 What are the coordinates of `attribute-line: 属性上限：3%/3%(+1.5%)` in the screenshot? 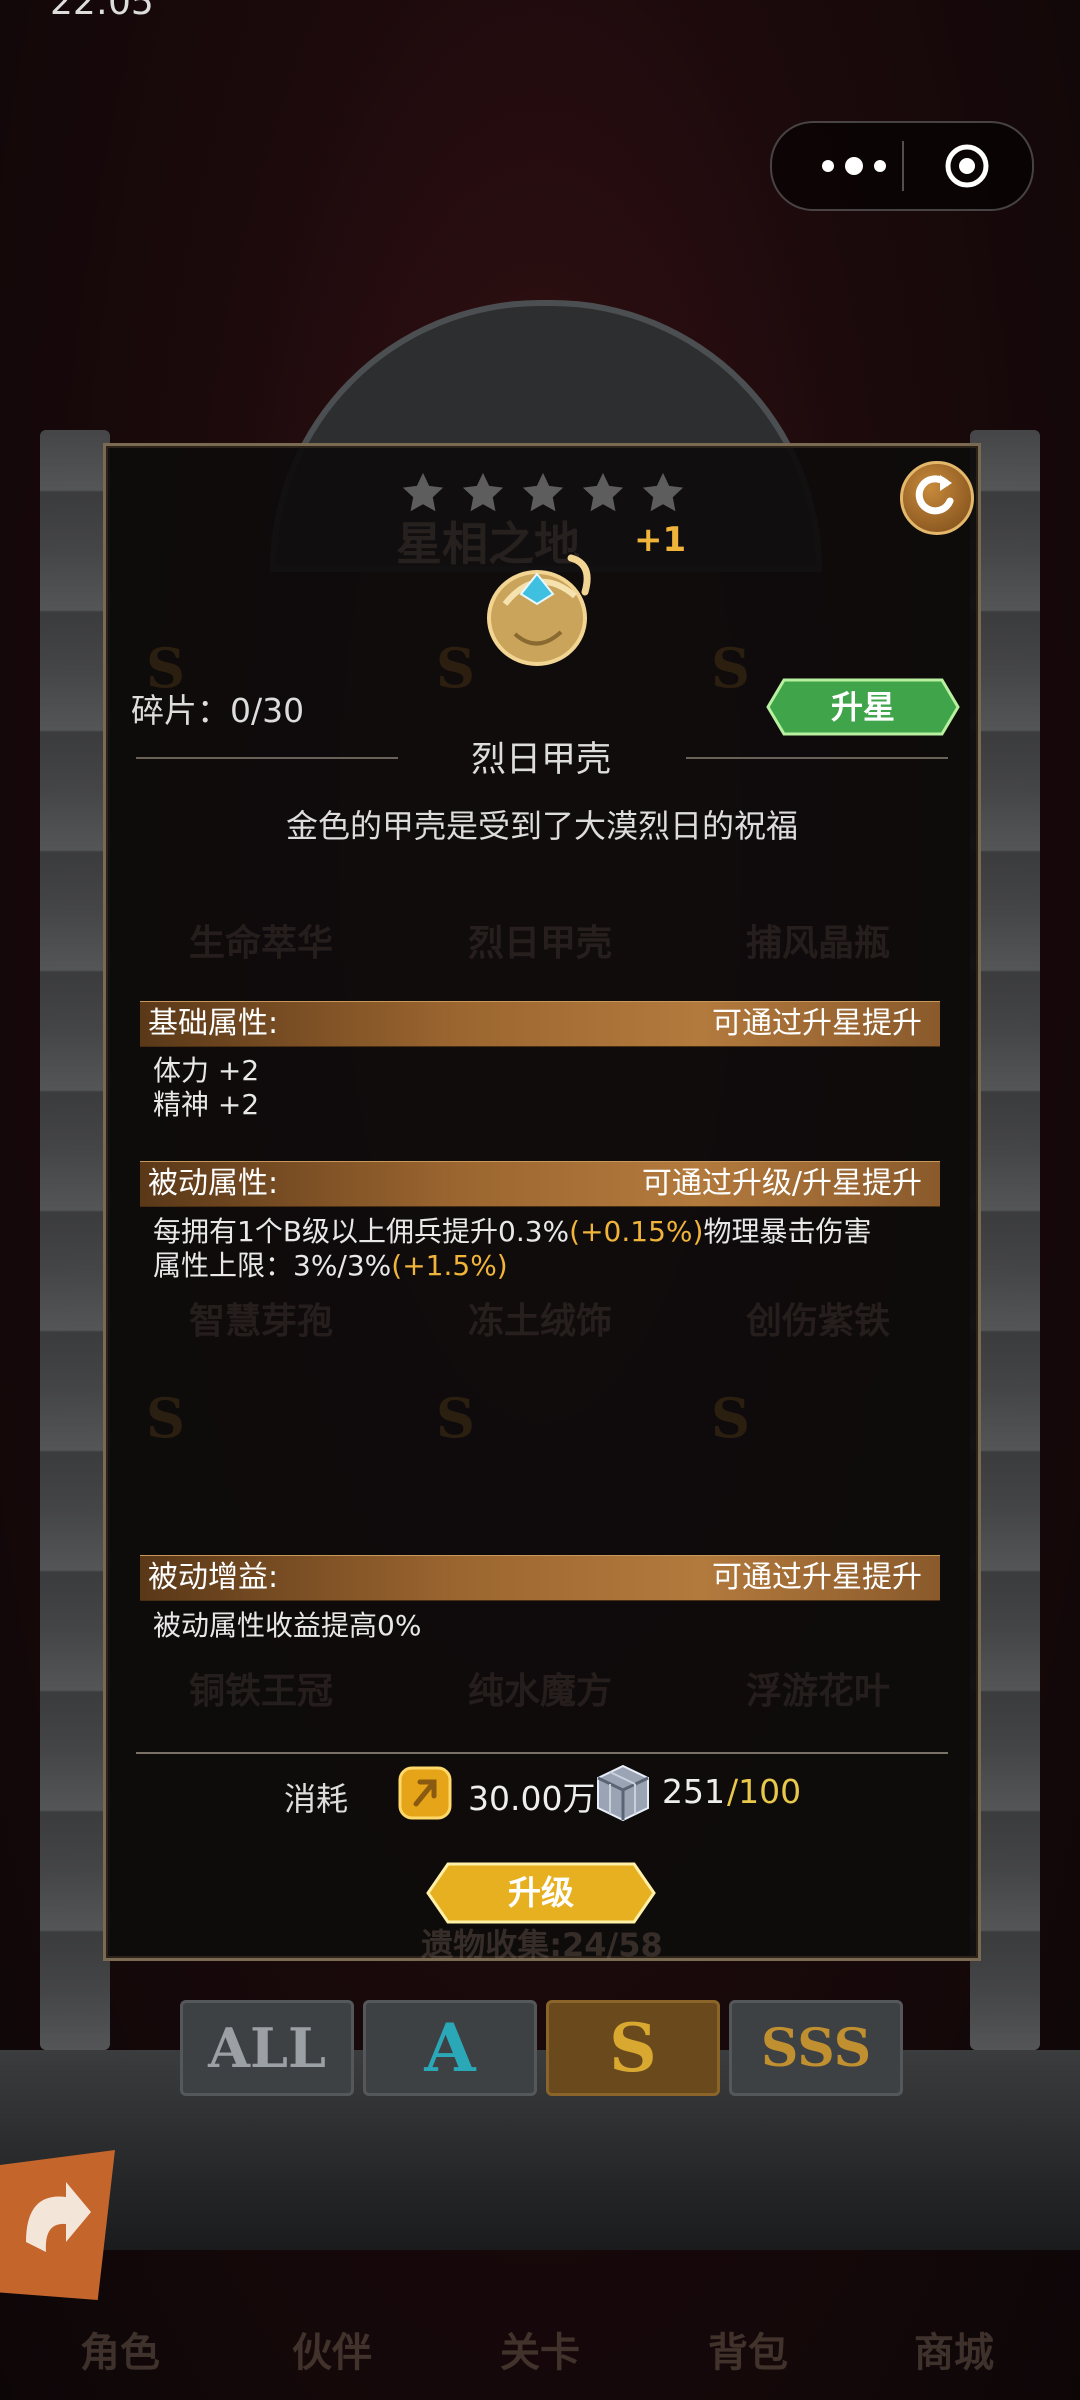 It's located at (330, 1264).